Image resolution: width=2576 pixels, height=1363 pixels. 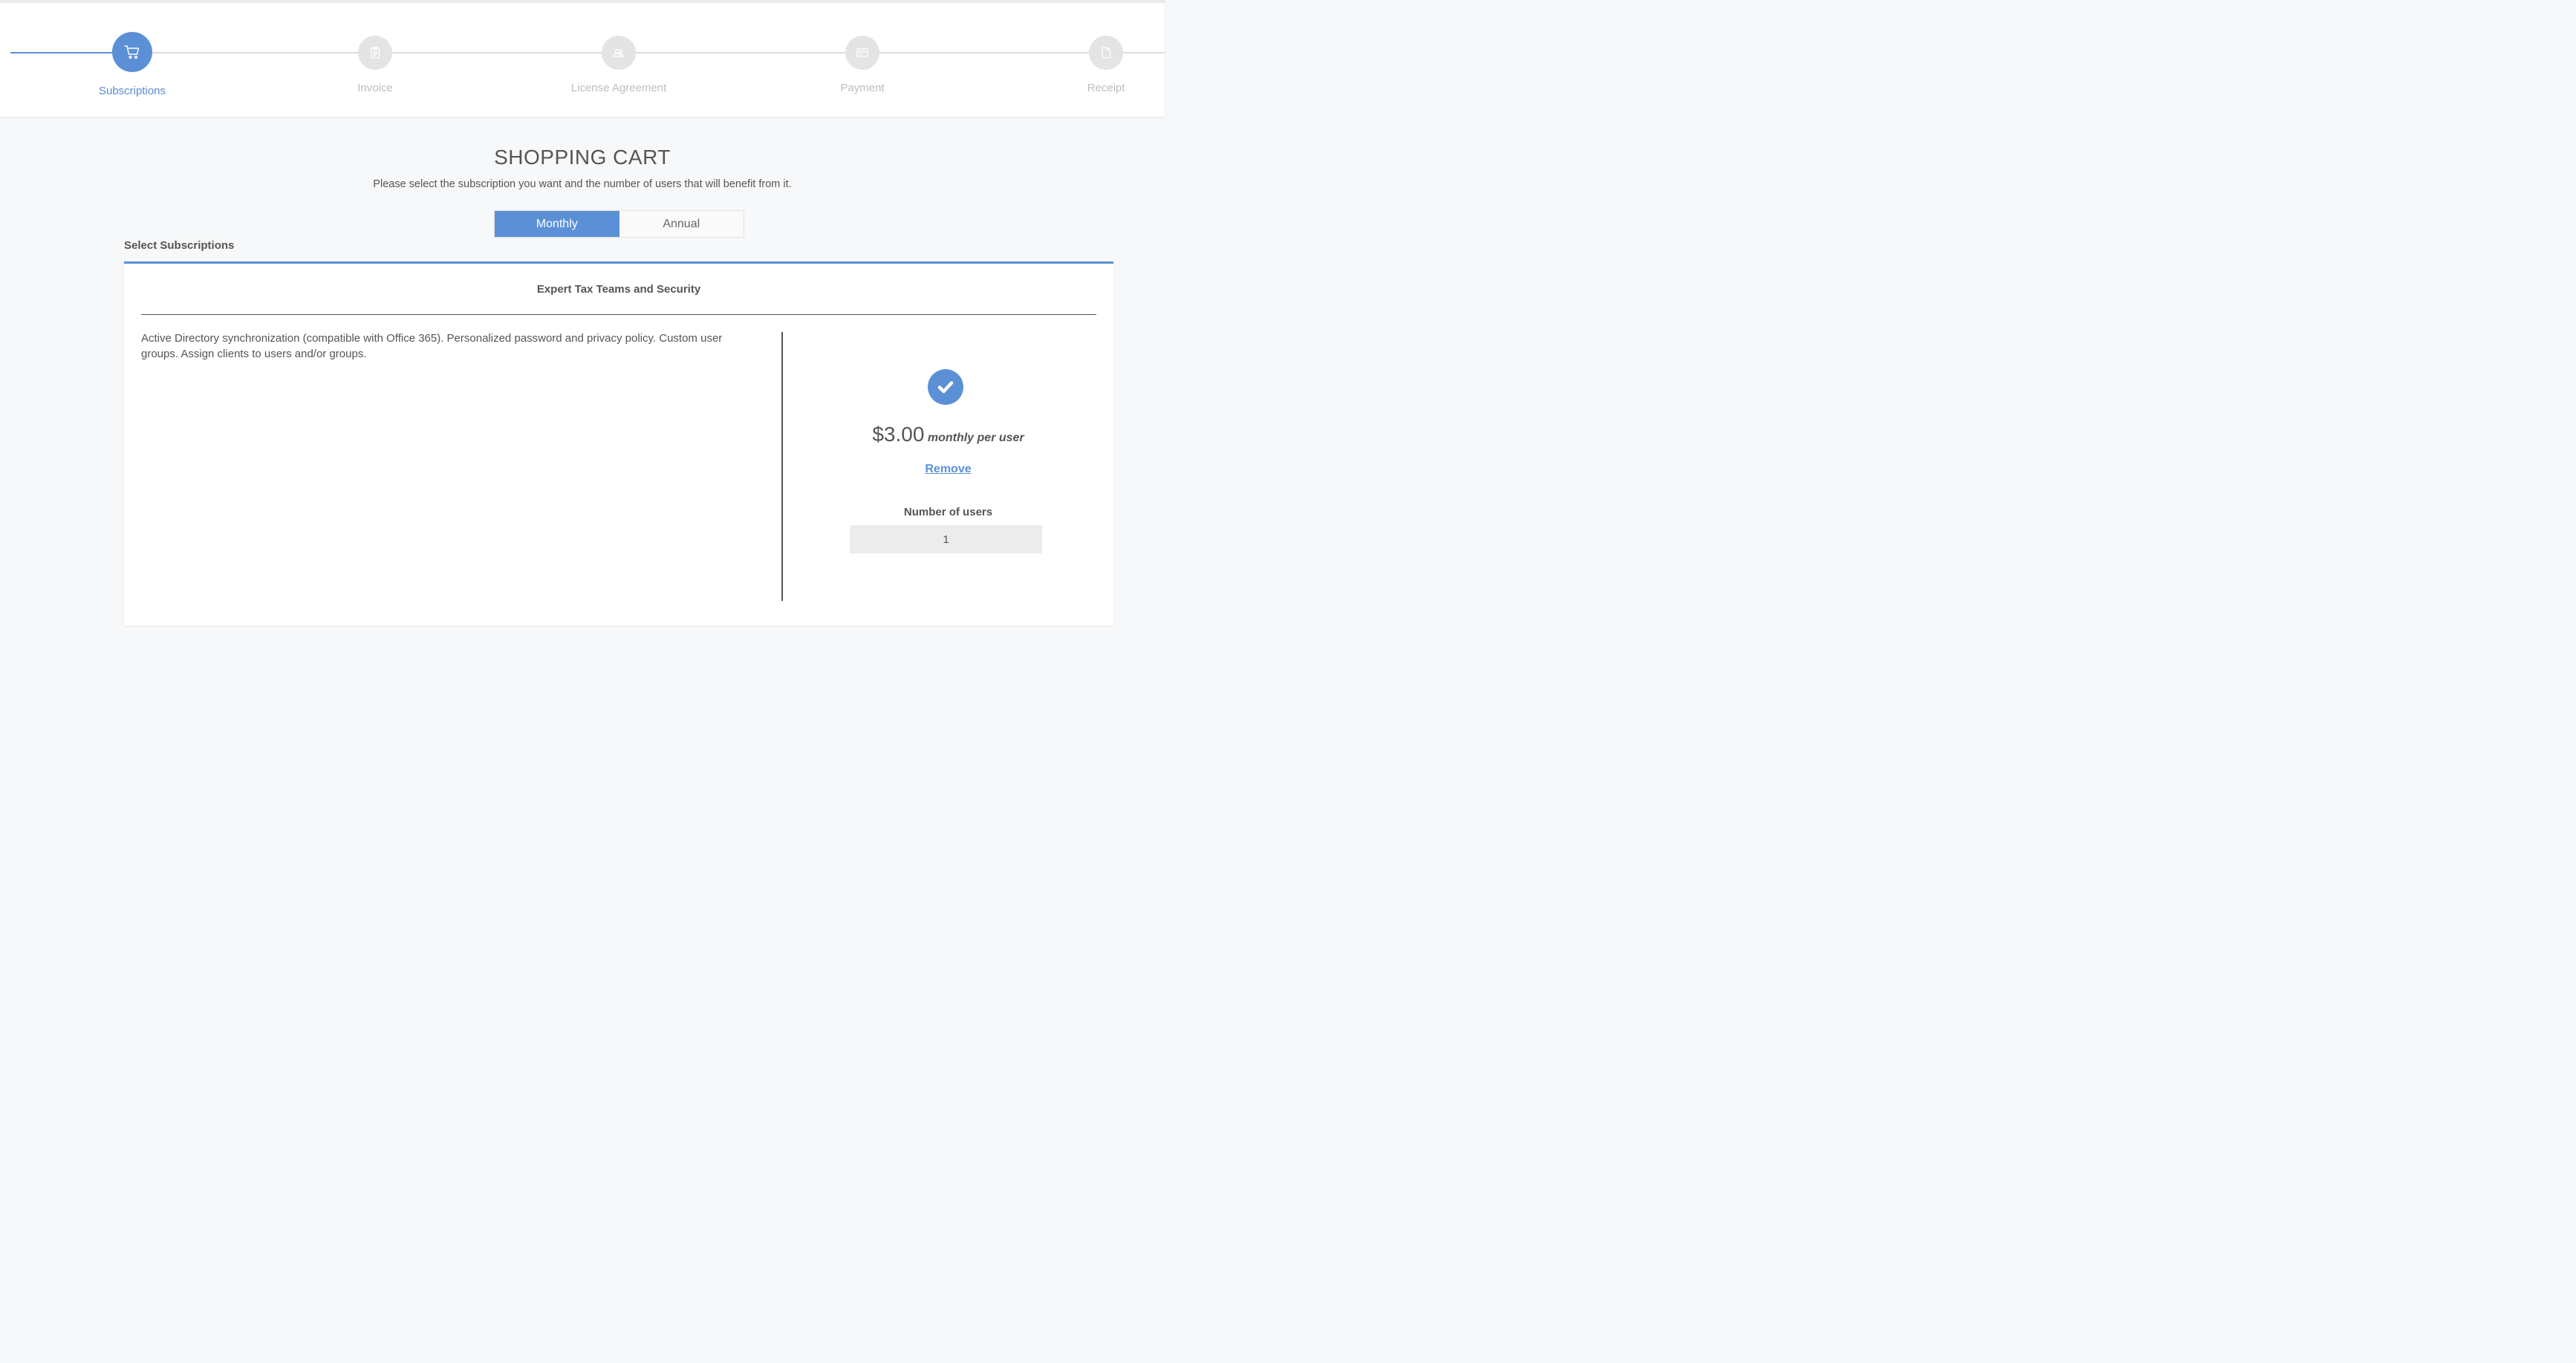 I want to click on price: $3.00 monthly per user, so click(x=948, y=434).